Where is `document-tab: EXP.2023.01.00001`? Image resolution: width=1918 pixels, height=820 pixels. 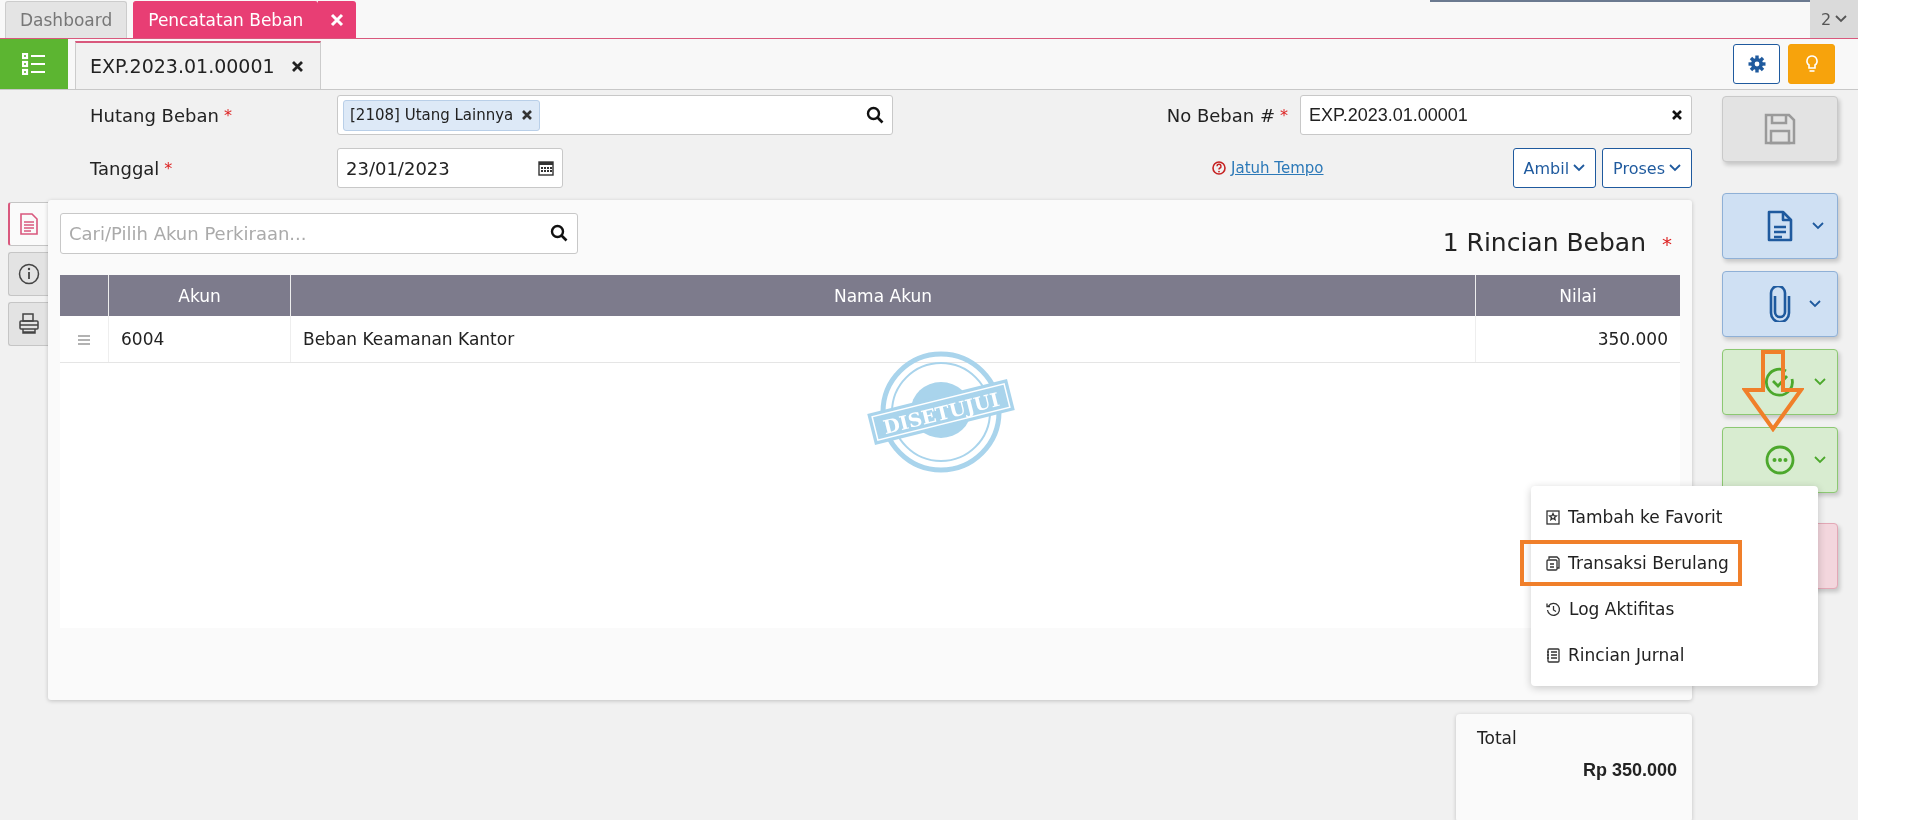 document-tab: EXP.2023.01.00001 is located at coordinates (198, 65).